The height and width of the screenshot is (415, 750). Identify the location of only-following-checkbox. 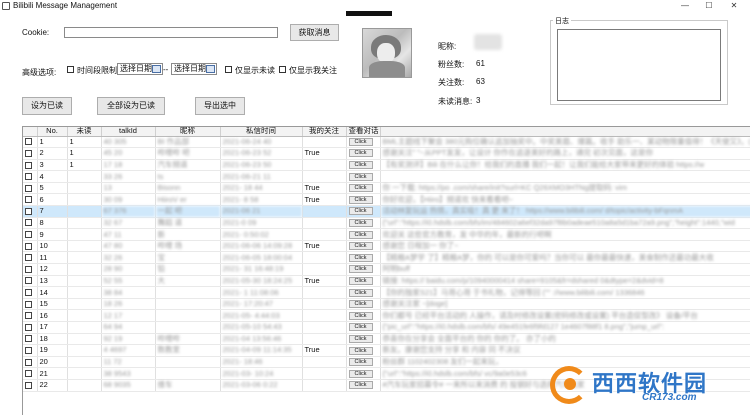
(282, 69).